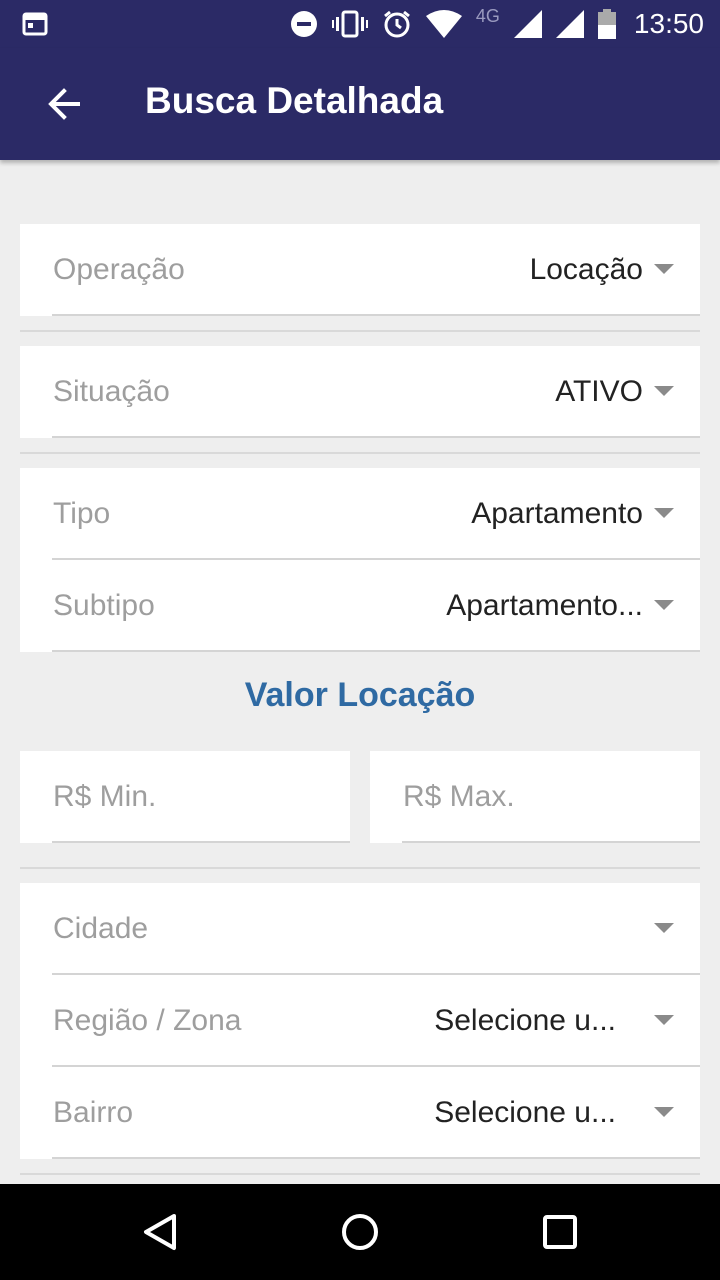 The height and width of the screenshot is (1280, 720). I want to click on back-nav-icon, so click(160, 1232).